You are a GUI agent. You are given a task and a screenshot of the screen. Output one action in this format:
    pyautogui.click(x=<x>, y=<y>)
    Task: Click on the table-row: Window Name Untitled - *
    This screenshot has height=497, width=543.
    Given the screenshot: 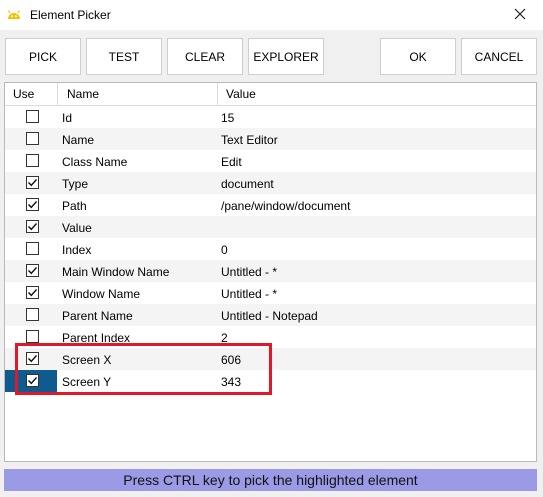 What is the action you would take?
    pyautogui.click(x=270, y=293)
    